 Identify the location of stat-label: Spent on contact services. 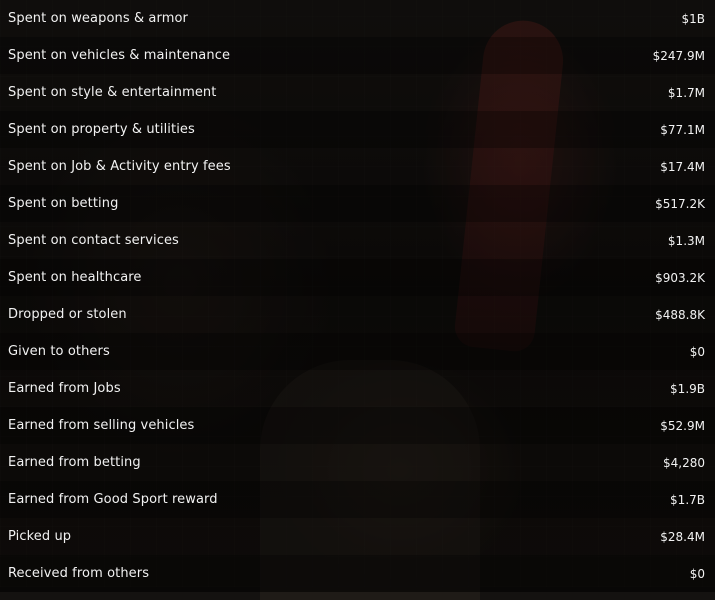
(93, 240).